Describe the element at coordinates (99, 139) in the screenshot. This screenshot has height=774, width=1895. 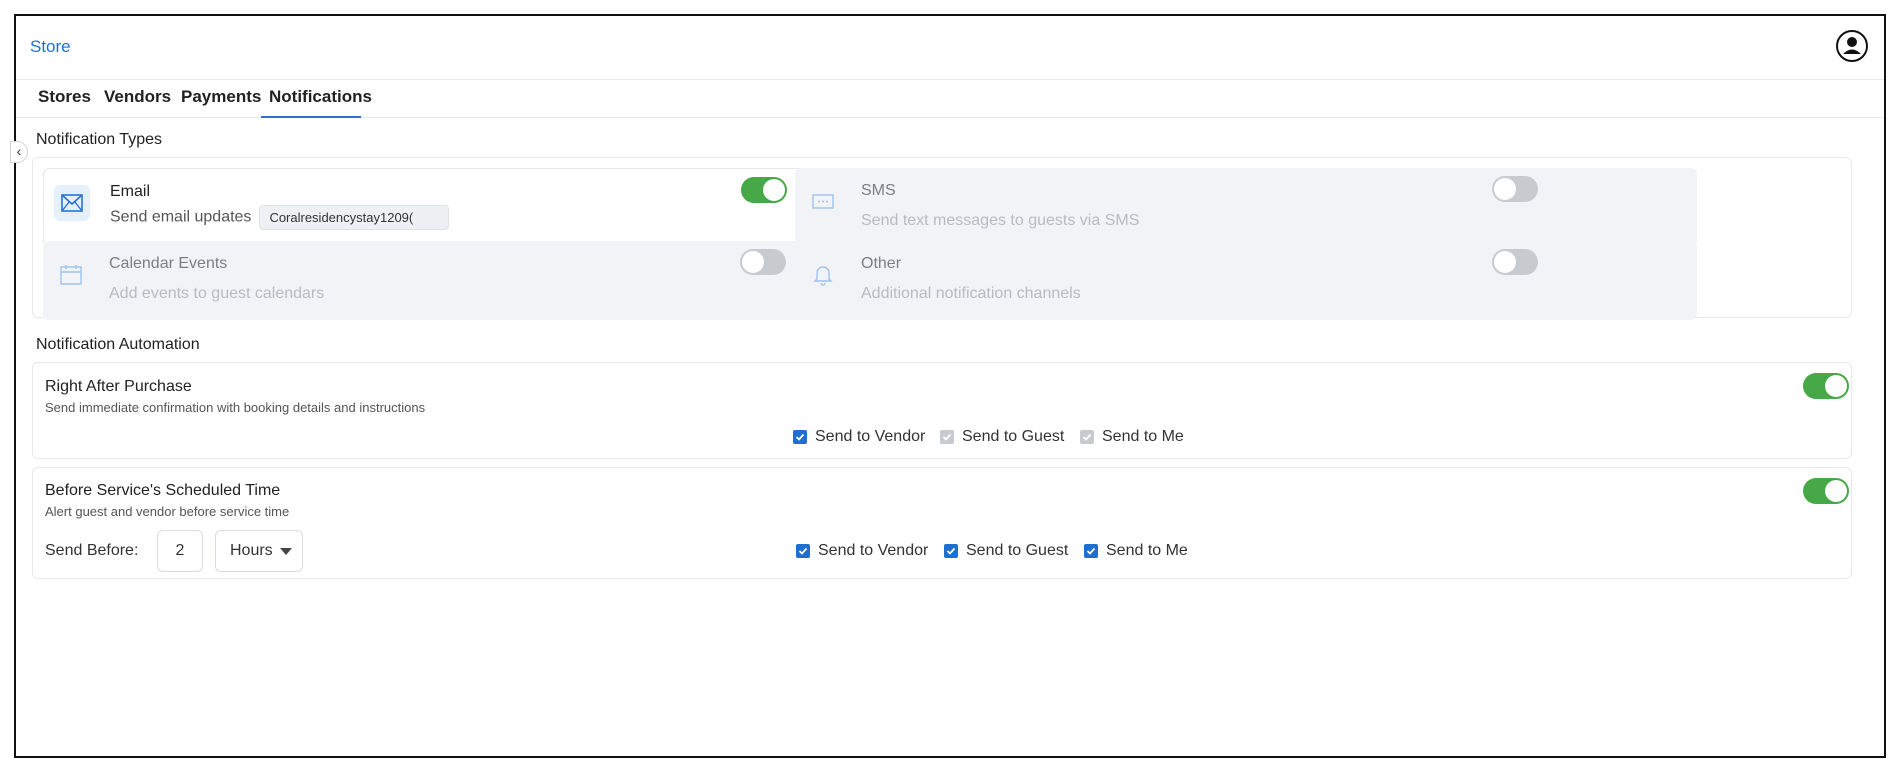
I see `notification-types-title: Notification Types` at that location.